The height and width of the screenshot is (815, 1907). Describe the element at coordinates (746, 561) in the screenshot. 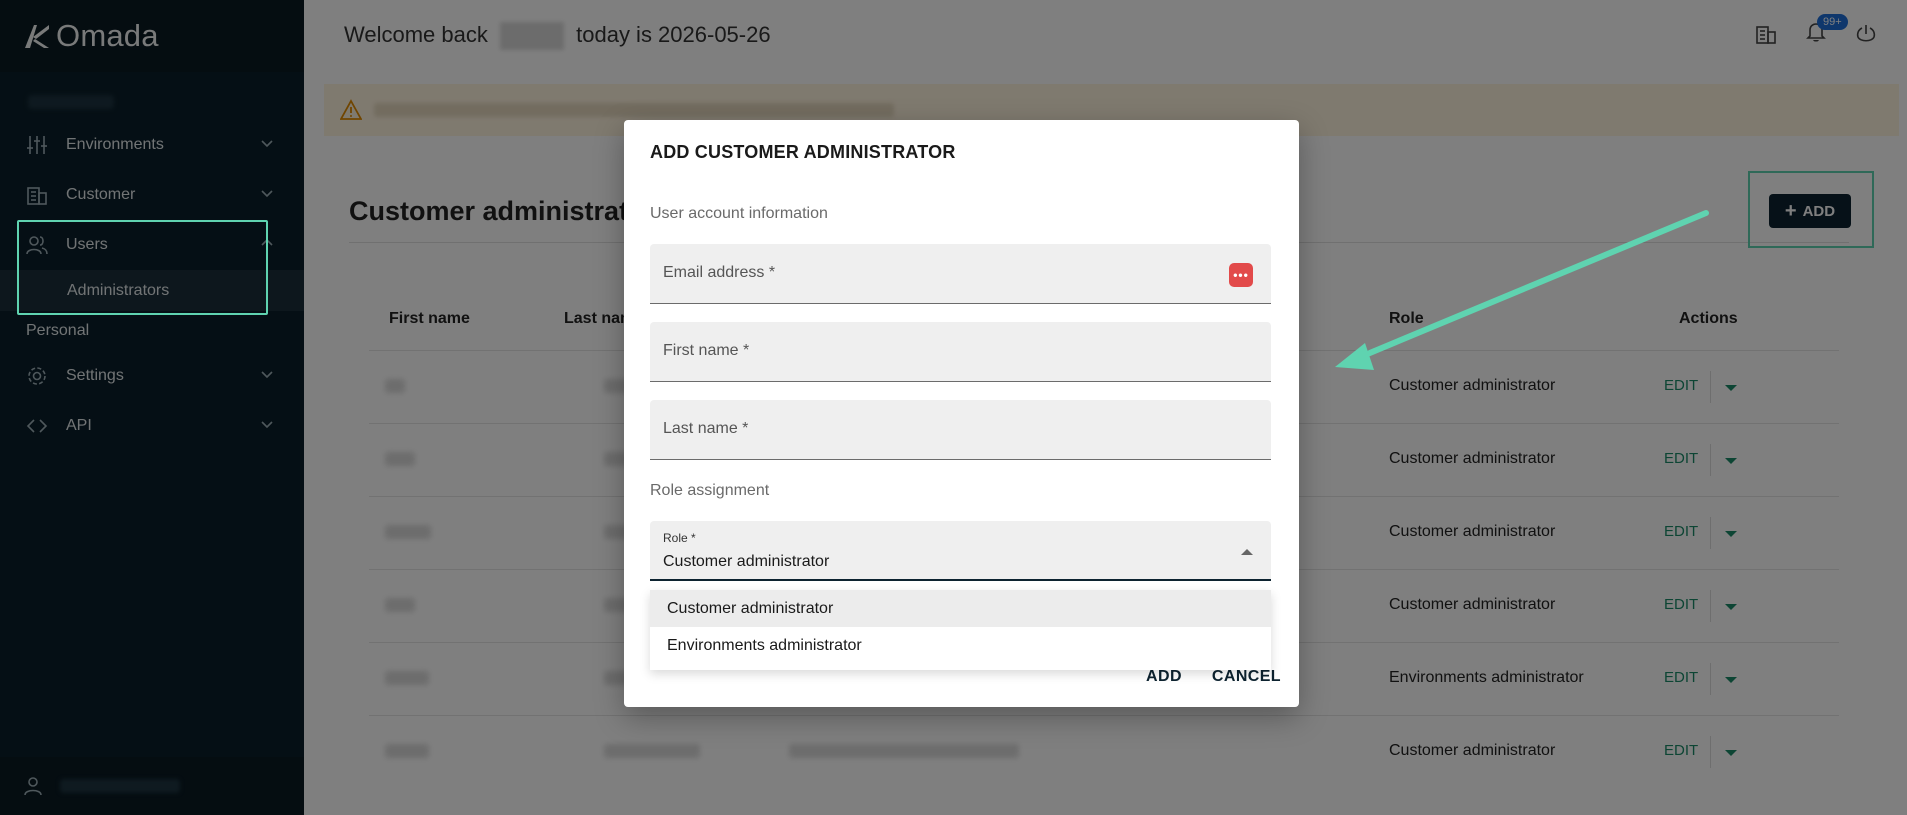

I see `role-value: Customer administrator` at that location.